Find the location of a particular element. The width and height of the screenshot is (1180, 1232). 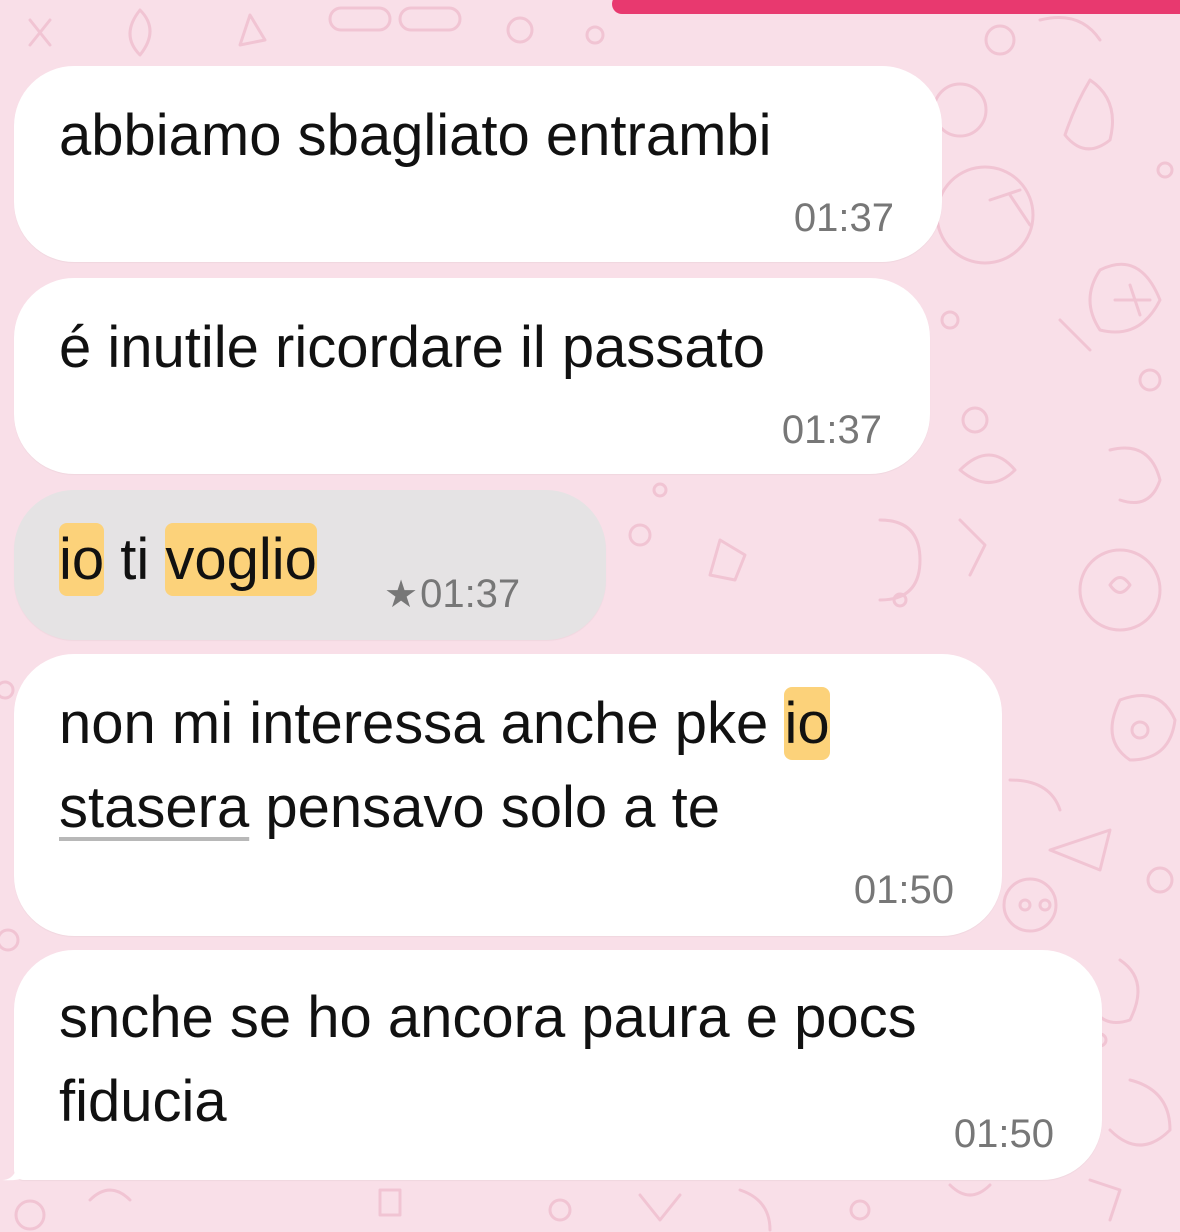

message-text-segment: non mi interessa anche pke is located at coordinates (422, 723).